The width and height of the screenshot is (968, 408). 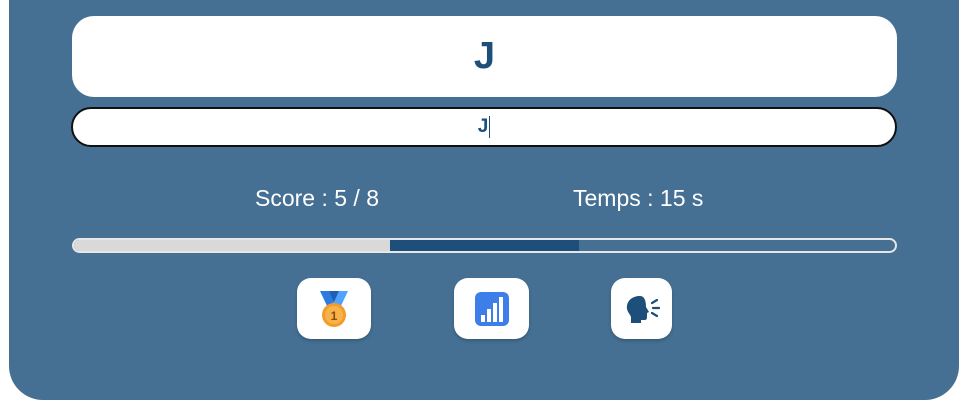 I want to click on answer-value: J, so click(x=483, y=126).